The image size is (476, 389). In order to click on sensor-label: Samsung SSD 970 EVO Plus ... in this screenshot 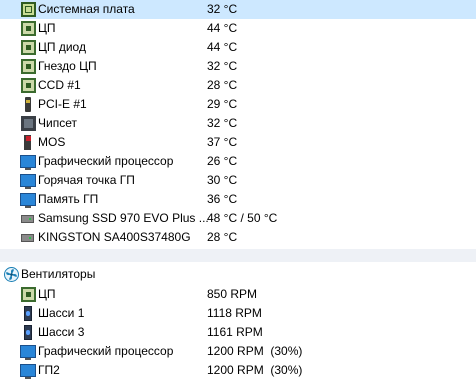, I will do `click(123, 218)`.